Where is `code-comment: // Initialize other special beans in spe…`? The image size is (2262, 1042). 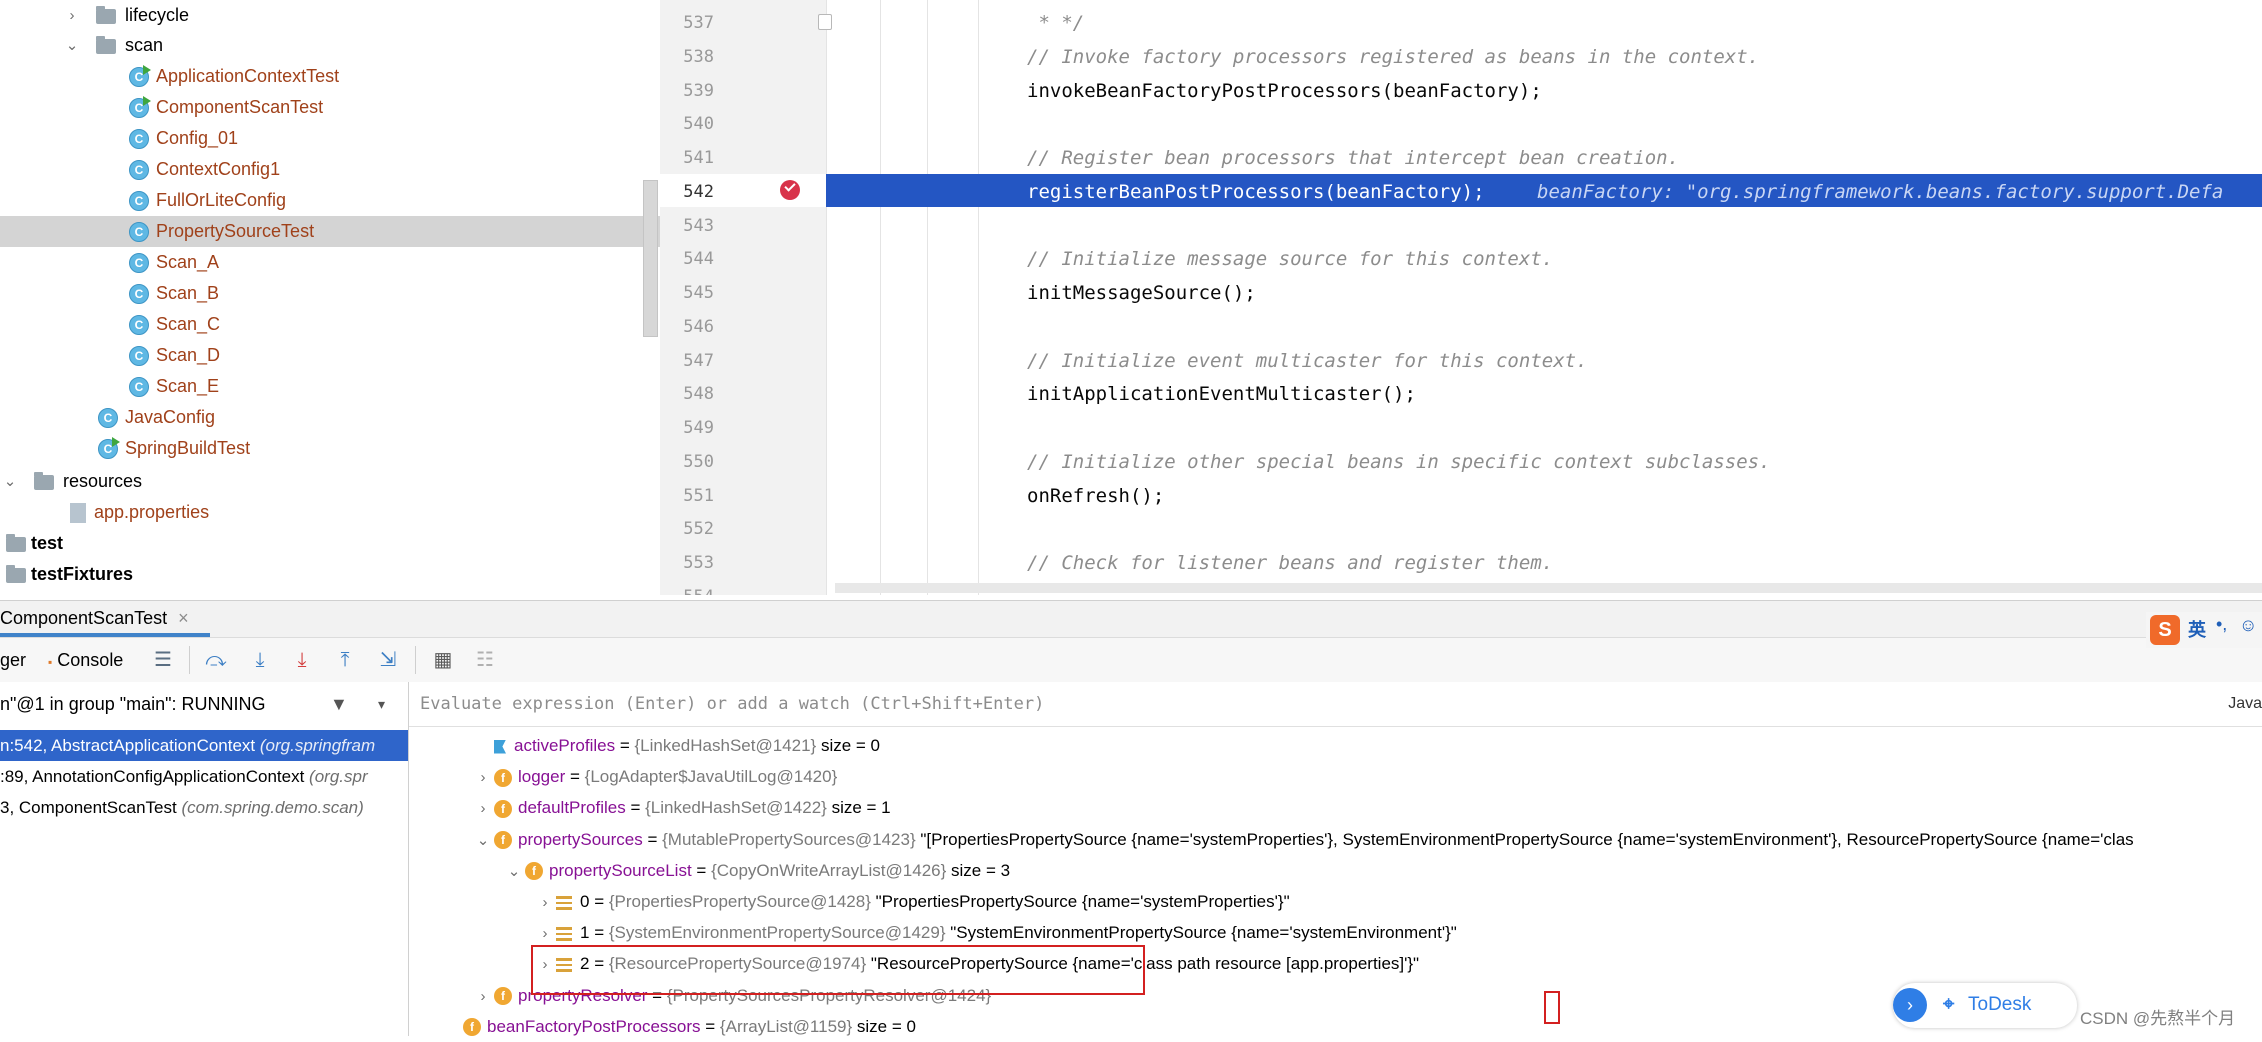 code-comment: // Initialize other special beans in spe… is located at coordinates (1399, 462).